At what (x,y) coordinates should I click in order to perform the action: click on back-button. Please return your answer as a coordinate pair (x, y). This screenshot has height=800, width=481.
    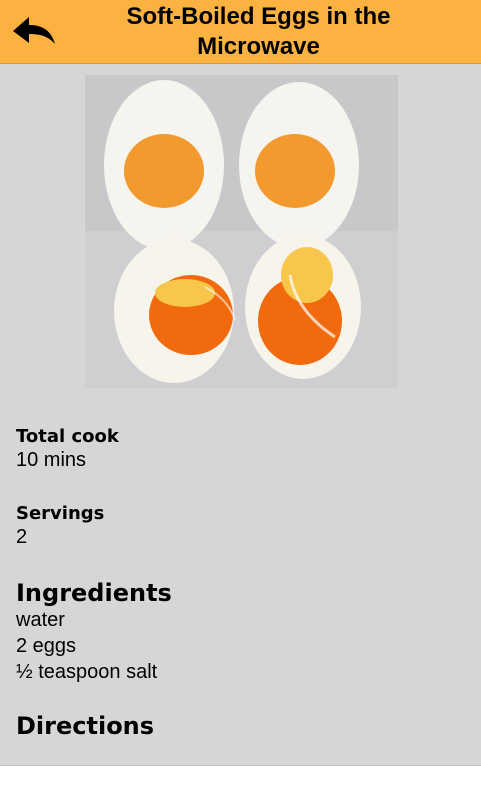
    Looking at the image, I should click on (34, 32).